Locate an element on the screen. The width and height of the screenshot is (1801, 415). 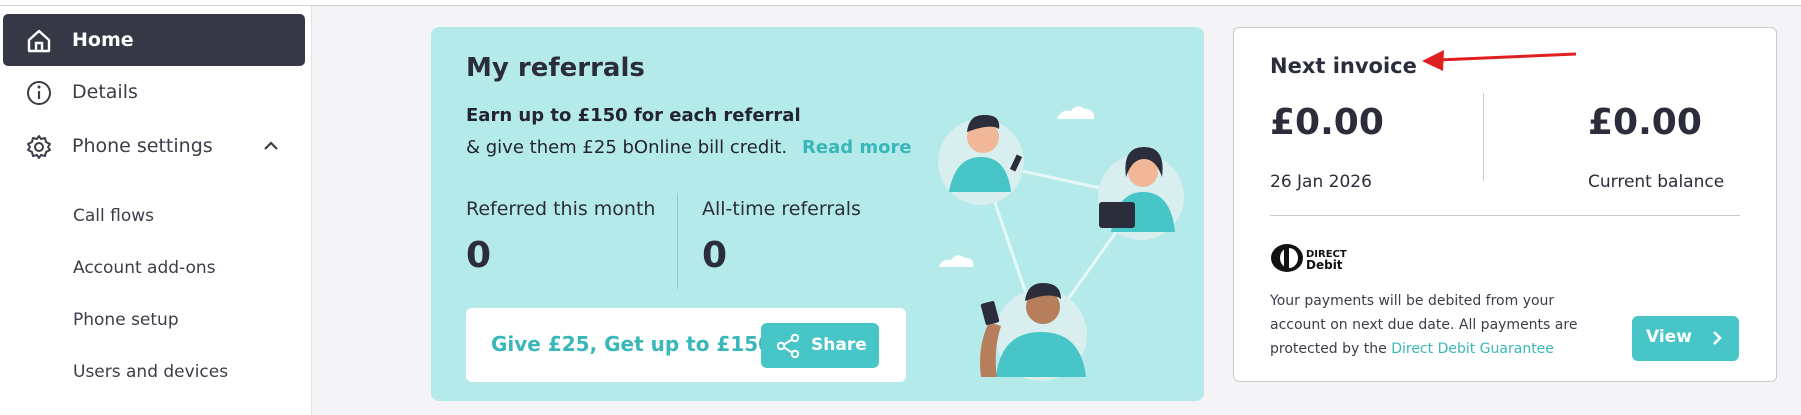
stats-divider is located at coordinates (677, 241).